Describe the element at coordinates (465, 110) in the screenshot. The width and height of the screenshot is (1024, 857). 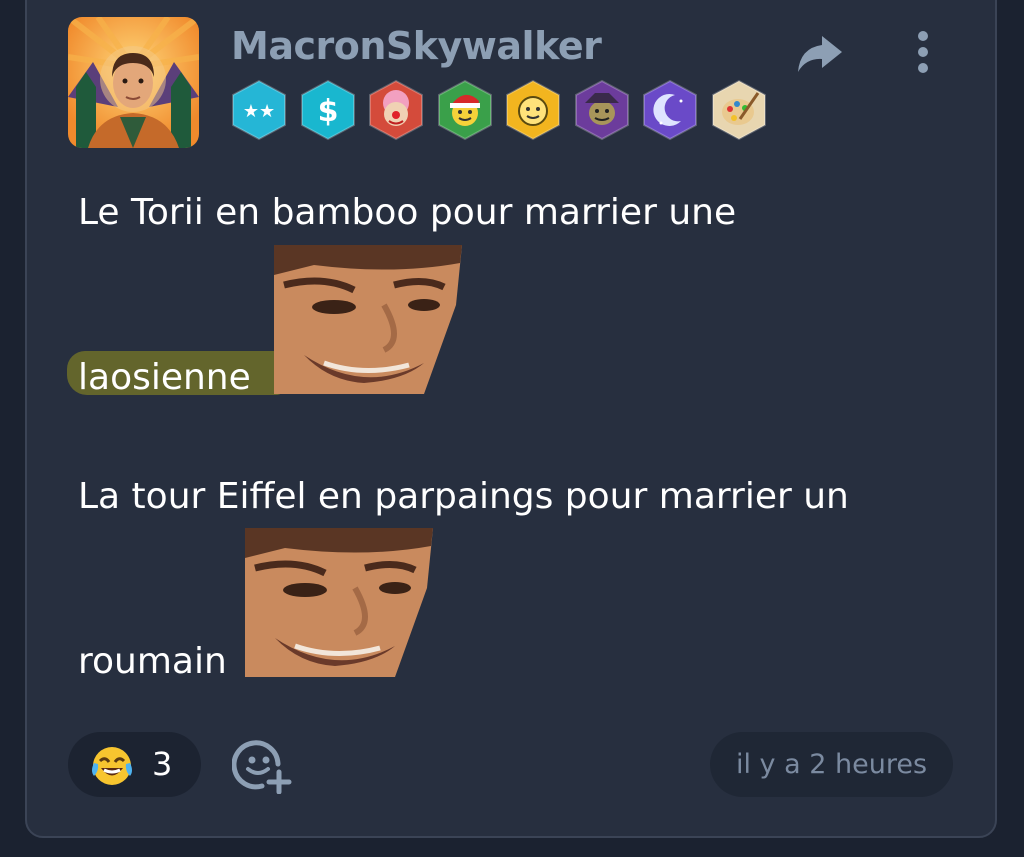
I see `santa-smiley-badge-icon` at that location.